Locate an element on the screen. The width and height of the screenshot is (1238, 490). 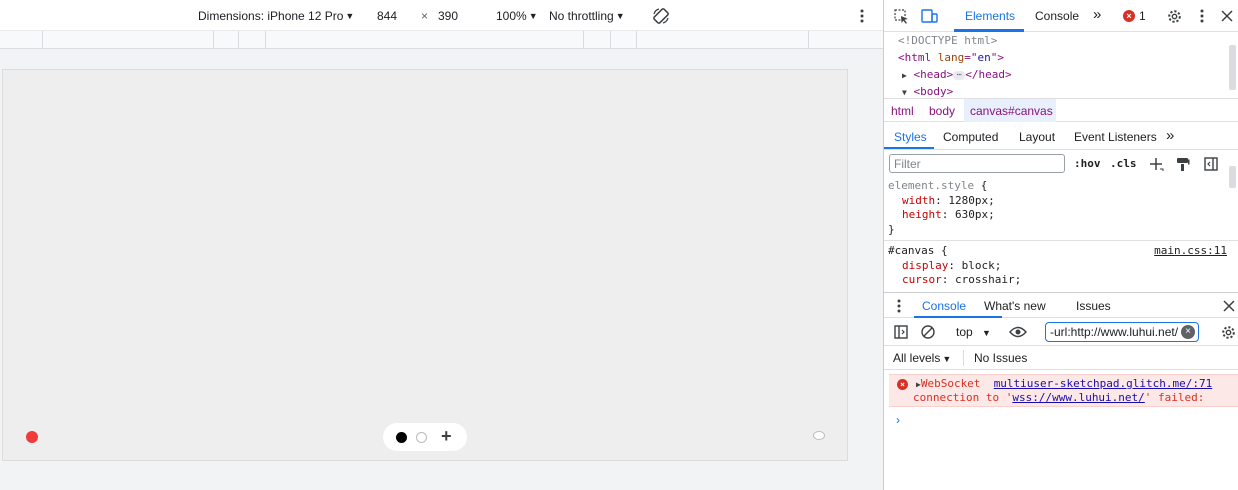
body-node: ▼ <body> is located at coordinates (927, 90).